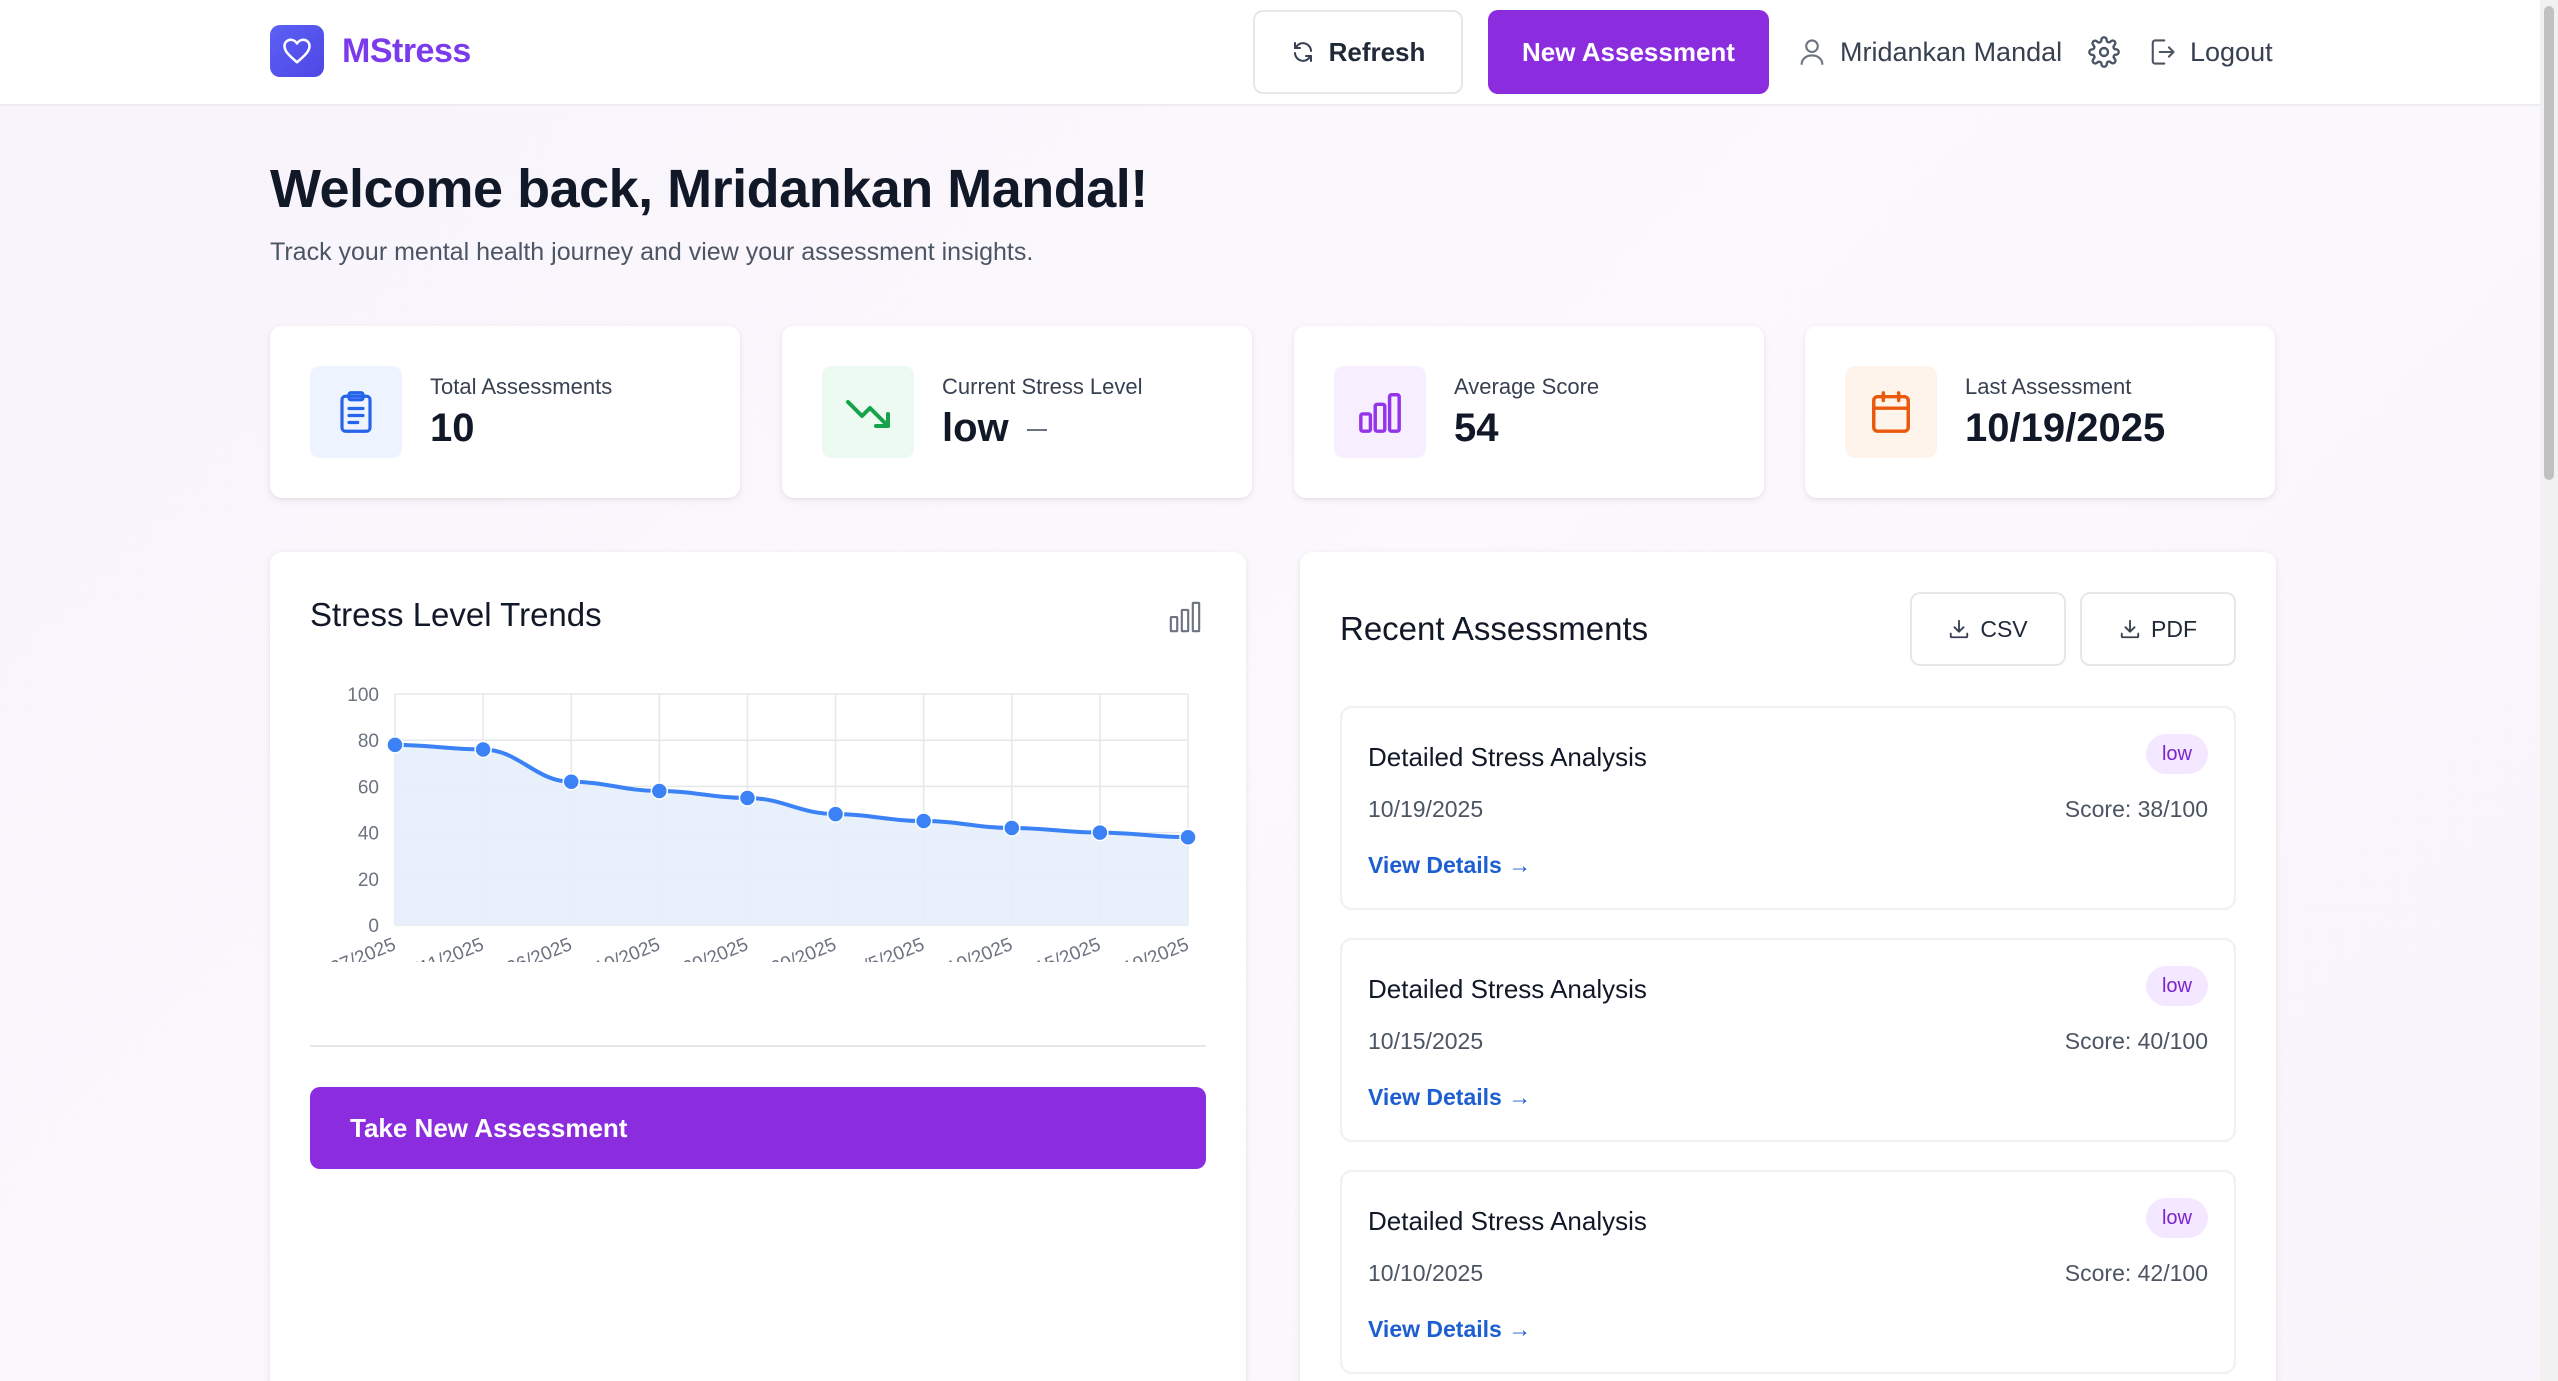 The width and height of the screenshot is (2558, 1381). I want to click on logout-icon, so click(2163, 52).